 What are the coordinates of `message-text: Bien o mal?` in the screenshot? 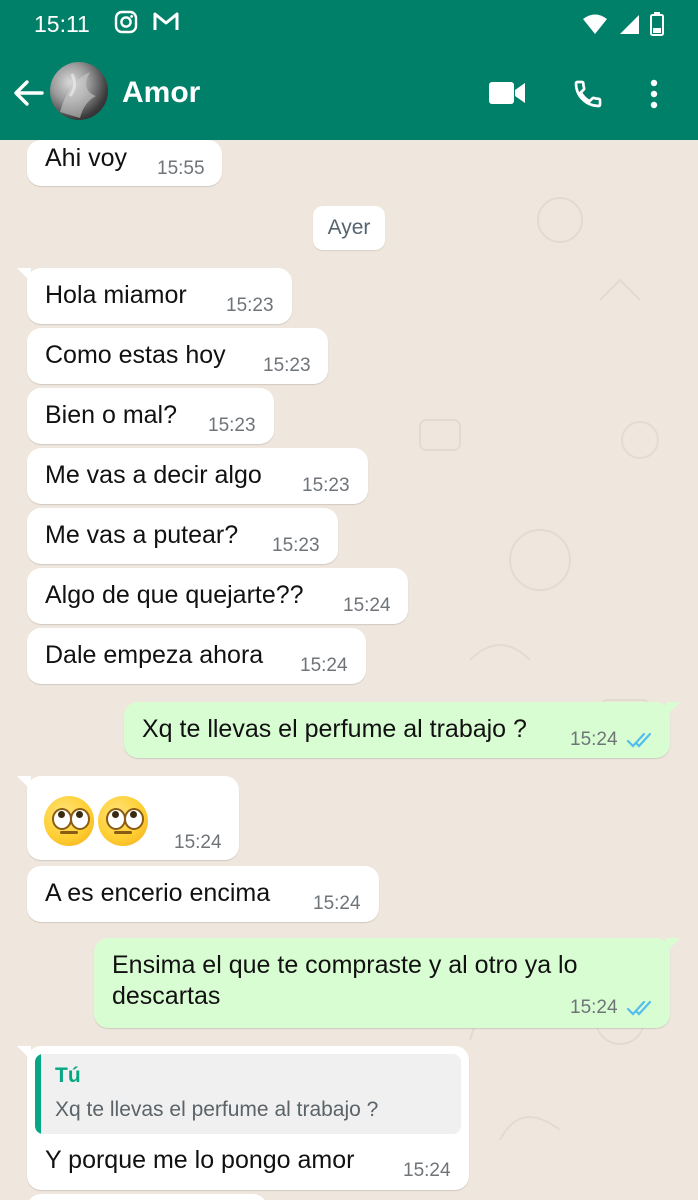 It's located at (111, 415).